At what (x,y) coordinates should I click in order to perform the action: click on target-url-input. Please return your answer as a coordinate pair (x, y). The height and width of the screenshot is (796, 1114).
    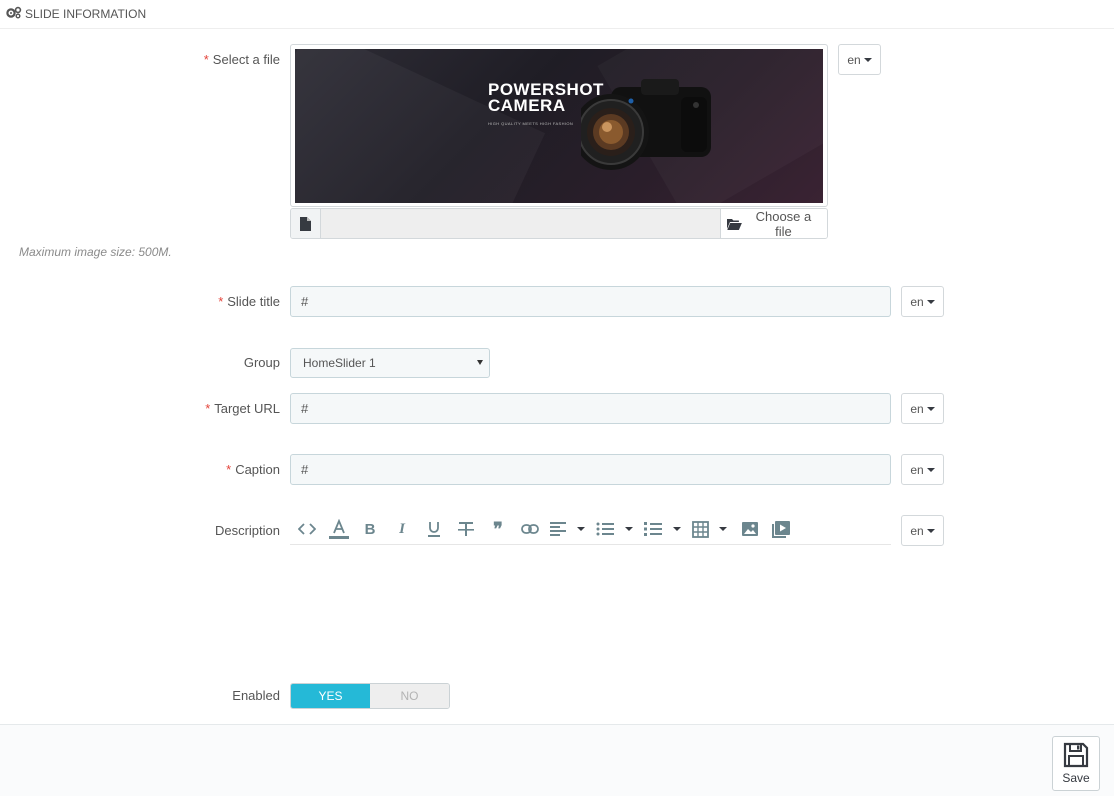
    Looking at the image, I should click on (590, 408).